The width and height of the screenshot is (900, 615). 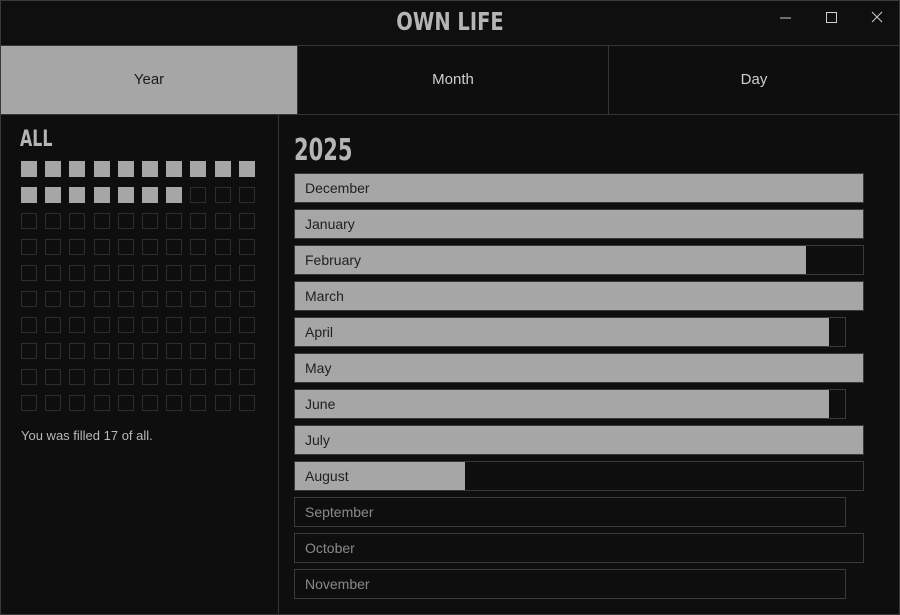 I want to click on month-bar-july: July, so click(x=579, y=440).